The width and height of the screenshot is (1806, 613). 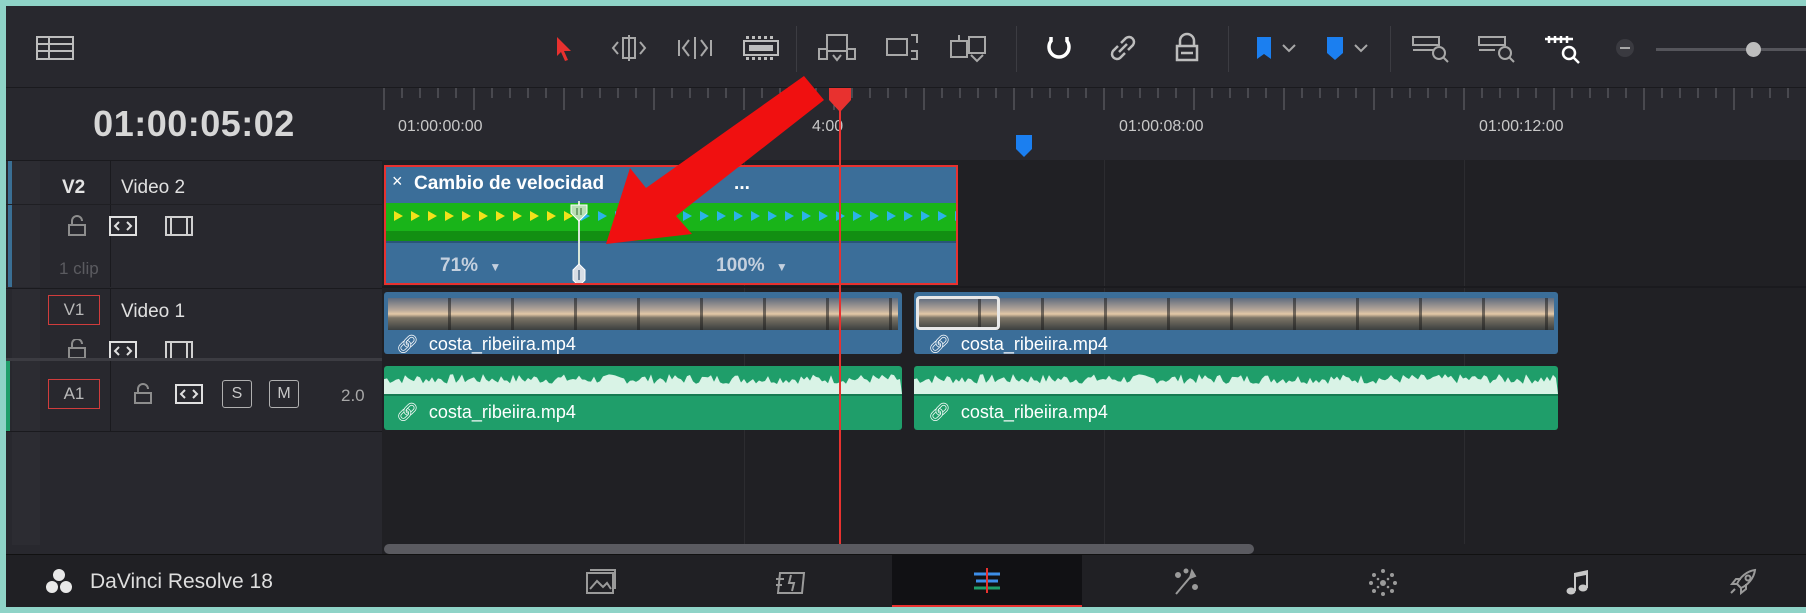 What do you see at coordinates (1236, 398) in the screenshot?
I see `audio-clip-right: 🔗︎ costa_ribeiira.mp4` at bounding box center [1236, 398].